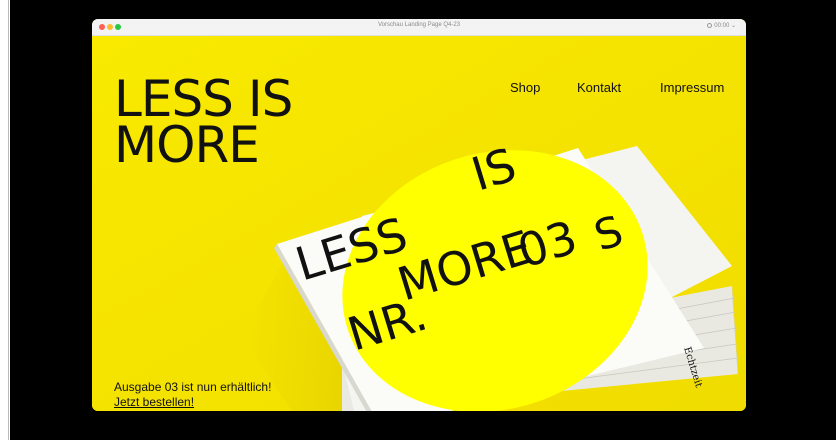 The height and width of the screenshot is (440, 836). What do you see at coordinates (692, 87) in the screenshot?
I see `nav-link-impressum: Impressum` at bounding box center [692, 87].